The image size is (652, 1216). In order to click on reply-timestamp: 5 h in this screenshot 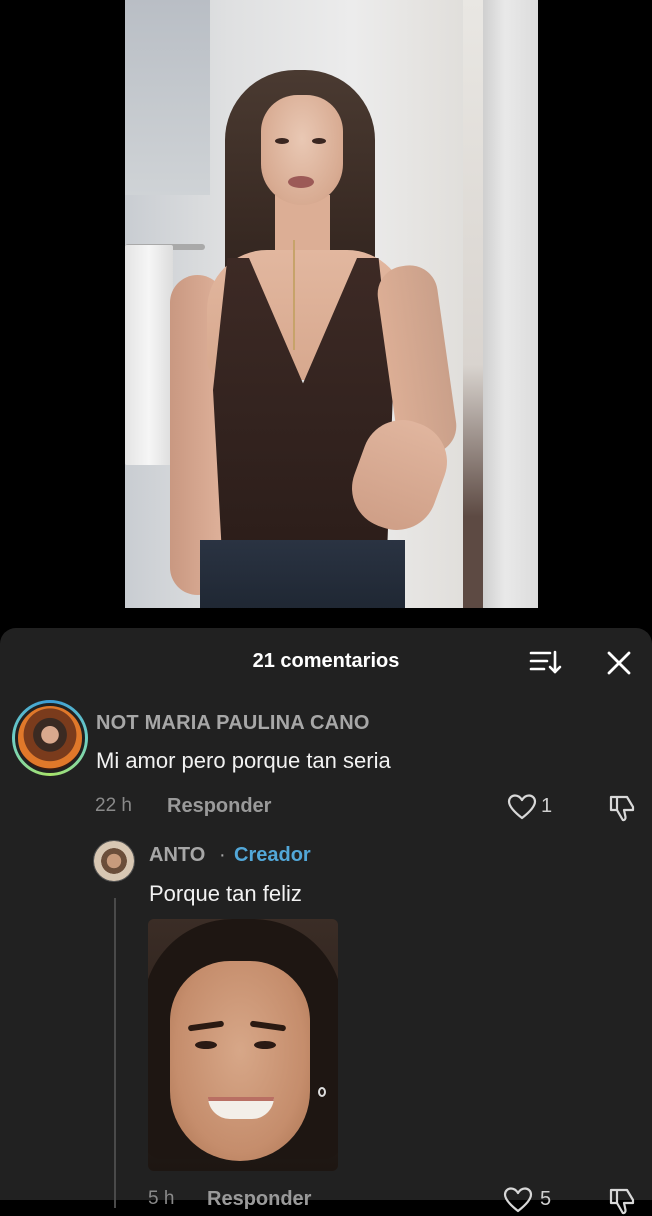, I will do `click(161, 1198)`.